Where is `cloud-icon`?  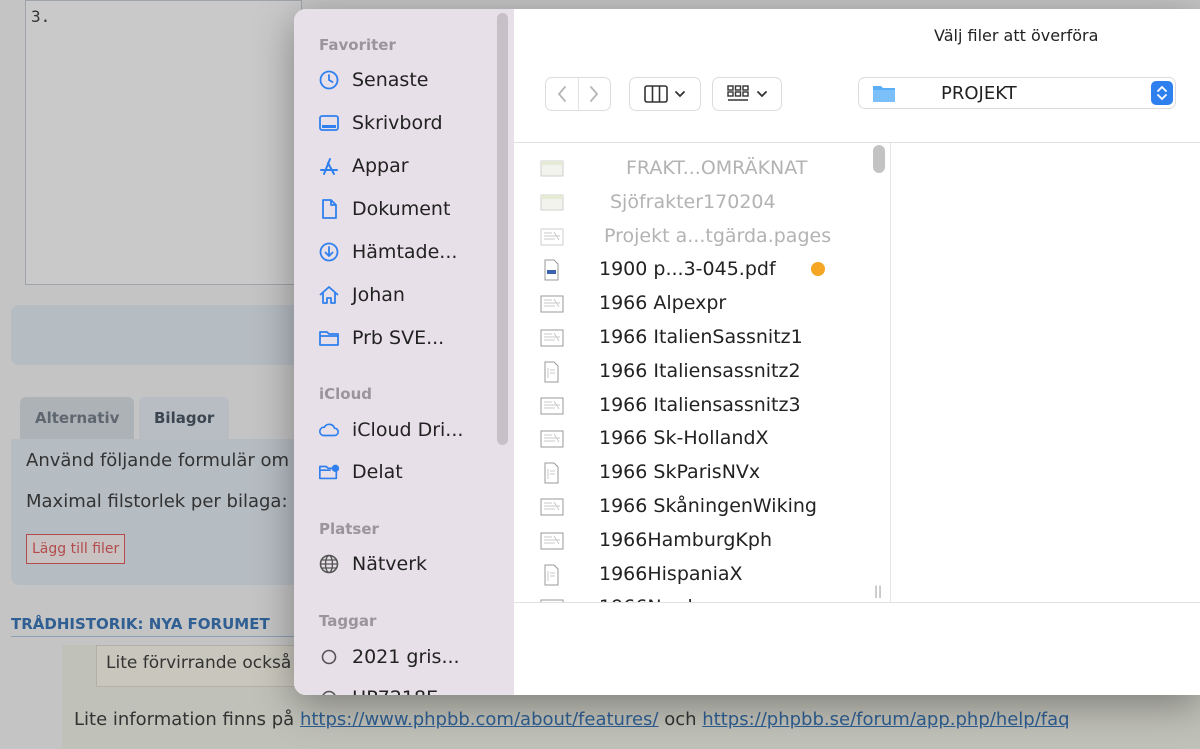
cloud-icon is located at coordinates (329, 430).